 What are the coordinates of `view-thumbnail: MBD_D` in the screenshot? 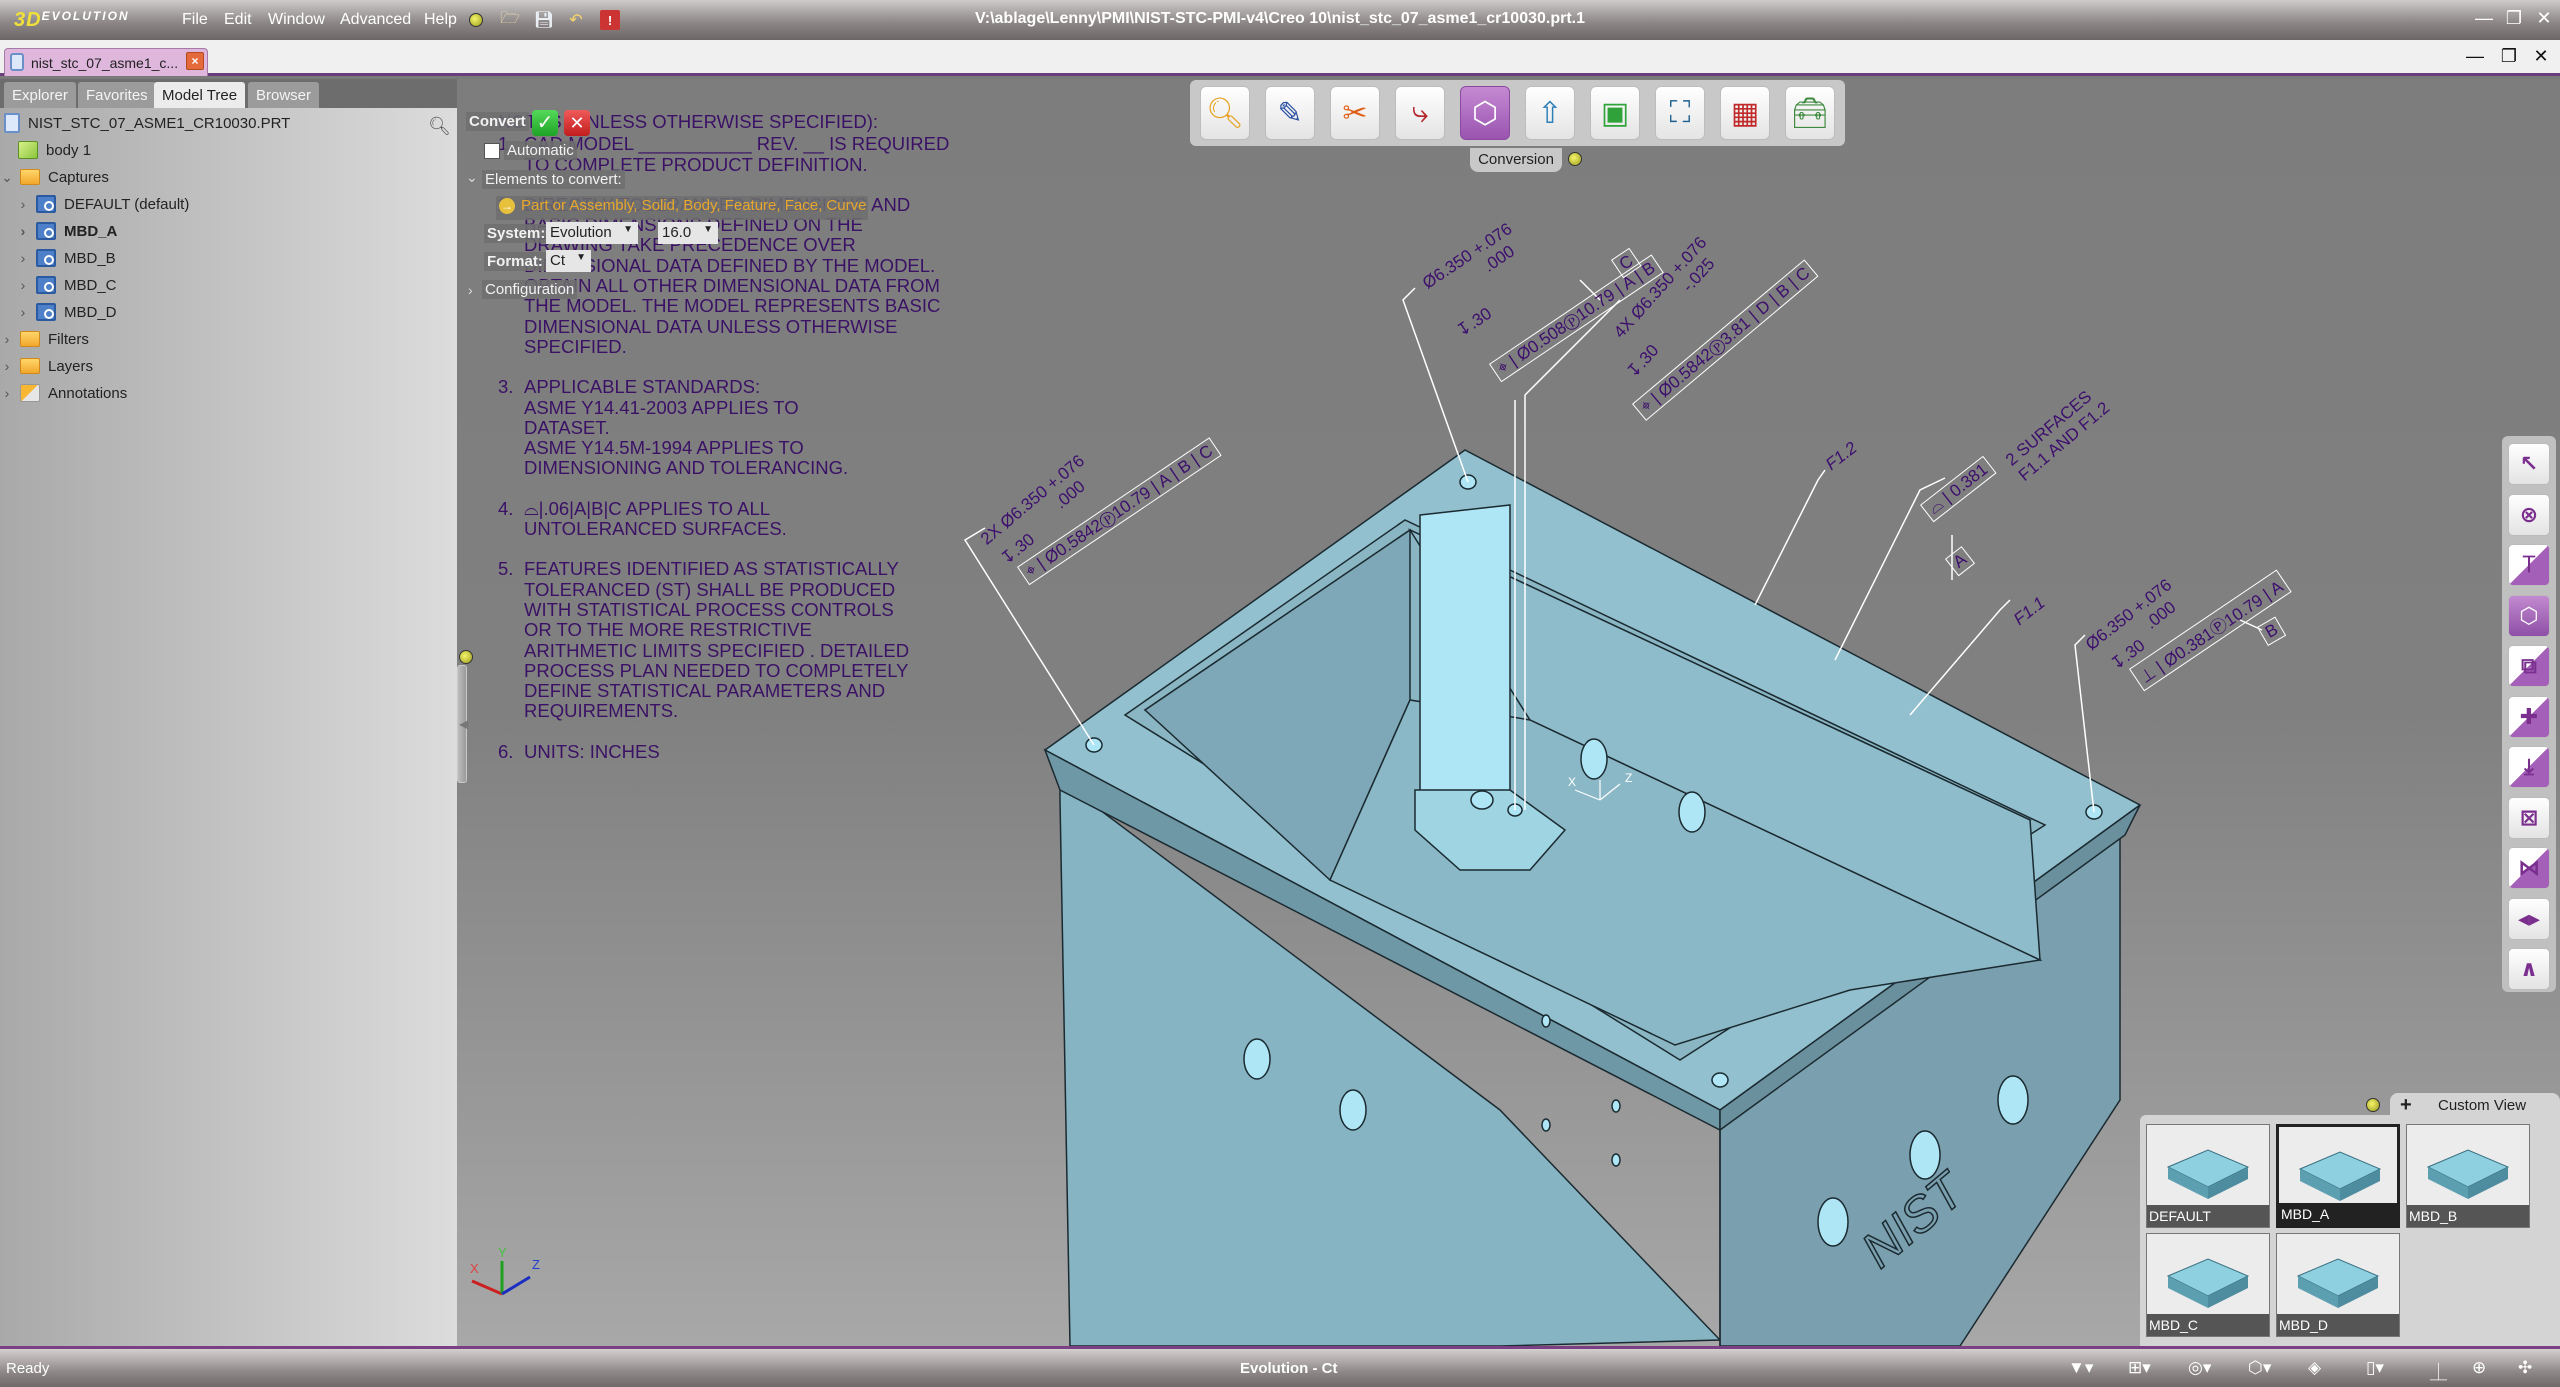 It's located at (2338, 1285).